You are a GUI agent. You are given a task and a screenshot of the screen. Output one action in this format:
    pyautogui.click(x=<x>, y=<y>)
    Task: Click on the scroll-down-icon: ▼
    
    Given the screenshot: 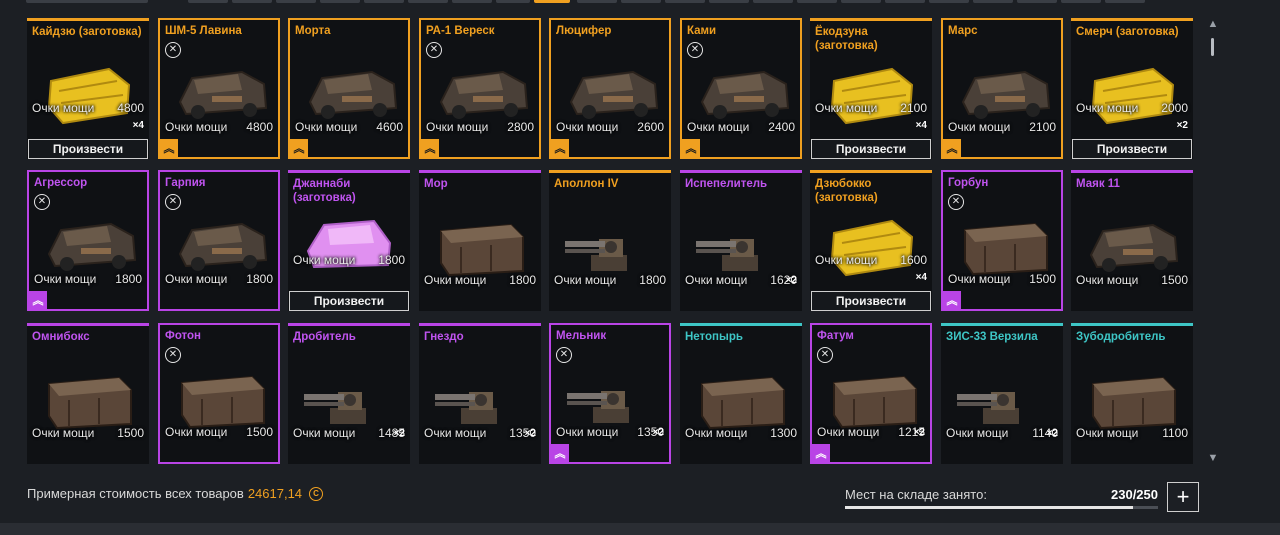 What is the action you would take?
    pyautogui.click(x=1213, y=458)
    